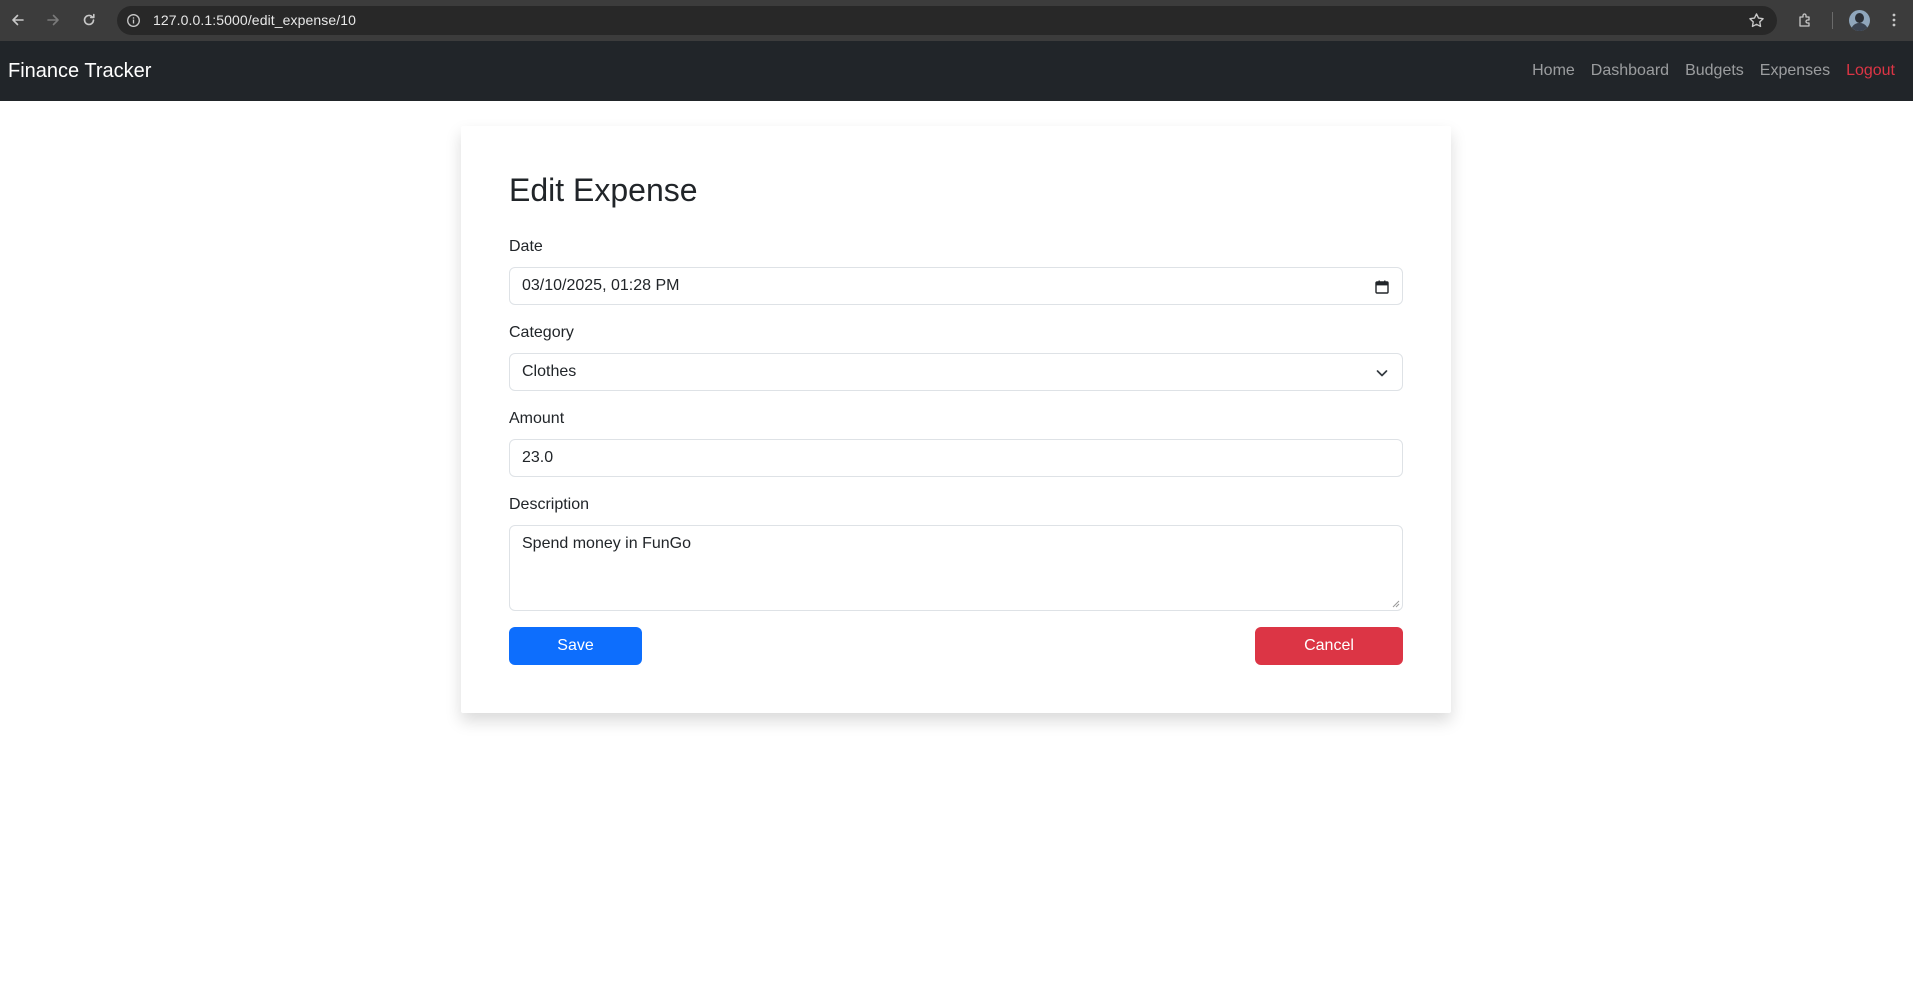 The width and height of the screenshot is (1913, 1008). What do you see at coordinates (947, 20) in the screenshot?
I see `address-bar: 127.0.0.1:5000/edit_expense/10` at bounding box center [947, 20].